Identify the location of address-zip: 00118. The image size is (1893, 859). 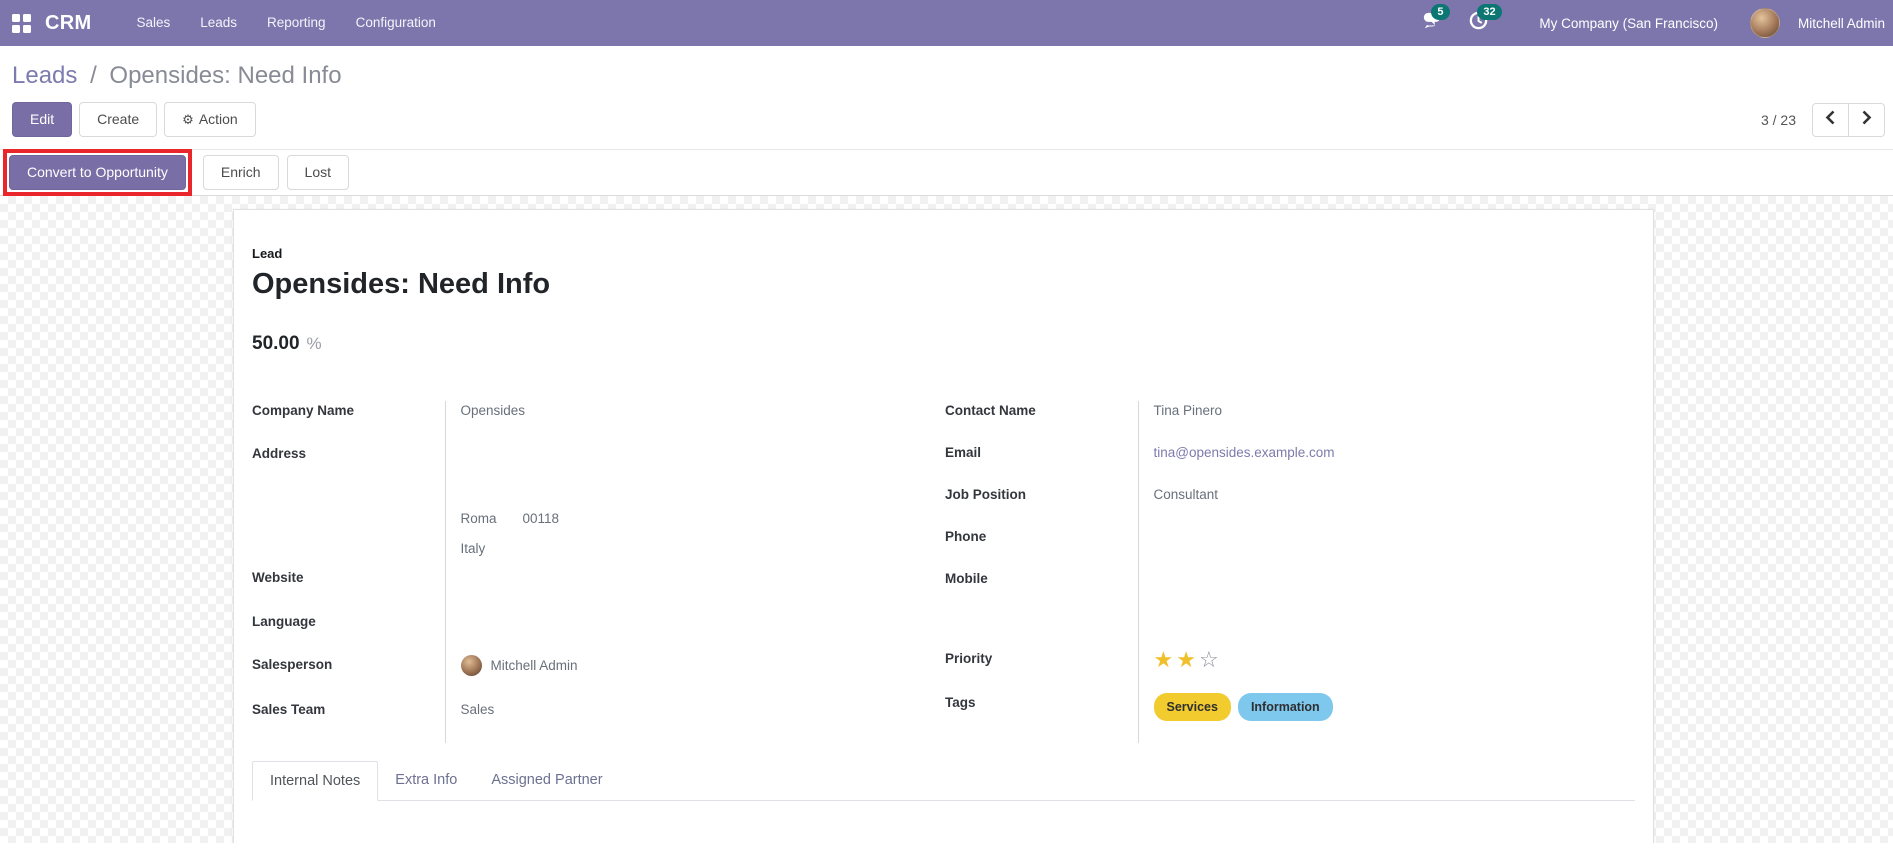
(541, 519).